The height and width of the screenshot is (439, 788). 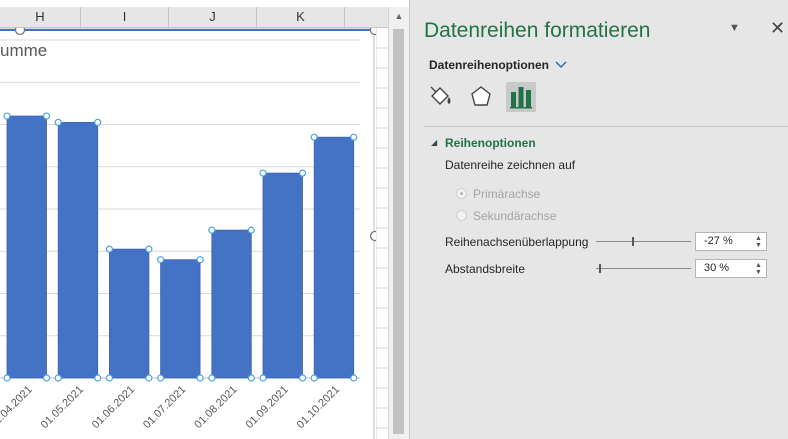 I want to click on section-title-series-options: Reihenoptionen, so click(x=490, y=143).